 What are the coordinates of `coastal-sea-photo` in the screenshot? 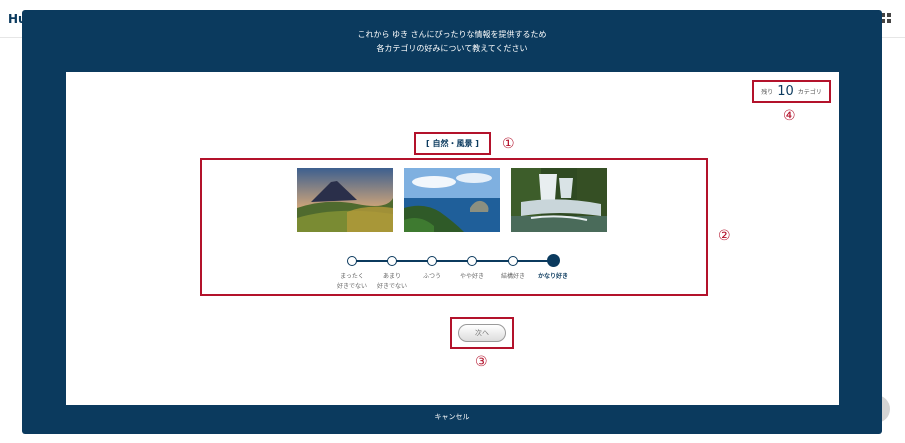 It's located at (452, 200).